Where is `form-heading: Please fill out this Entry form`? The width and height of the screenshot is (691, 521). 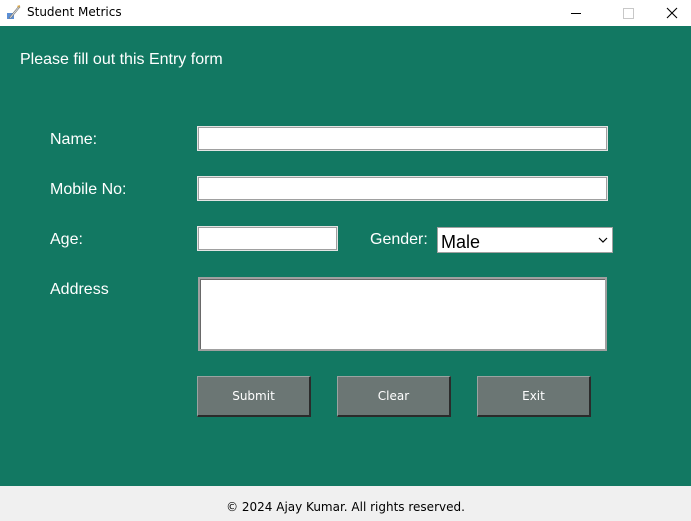 form-heading: Please fill out this Entry form is located at coordinates (121, 59).